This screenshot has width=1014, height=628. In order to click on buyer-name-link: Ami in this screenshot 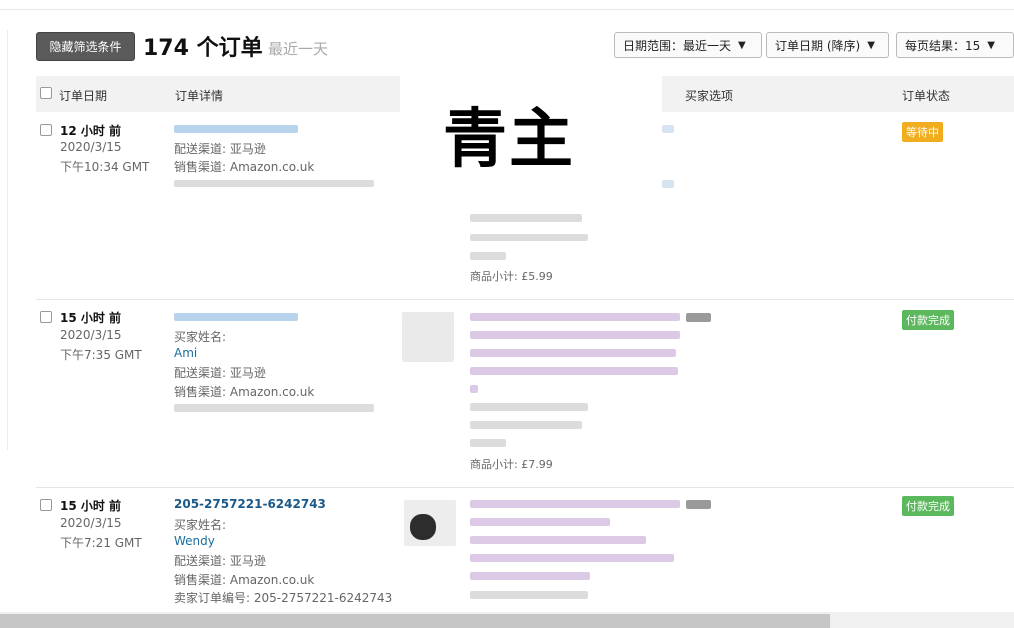, I will do `click(185, 353)`.